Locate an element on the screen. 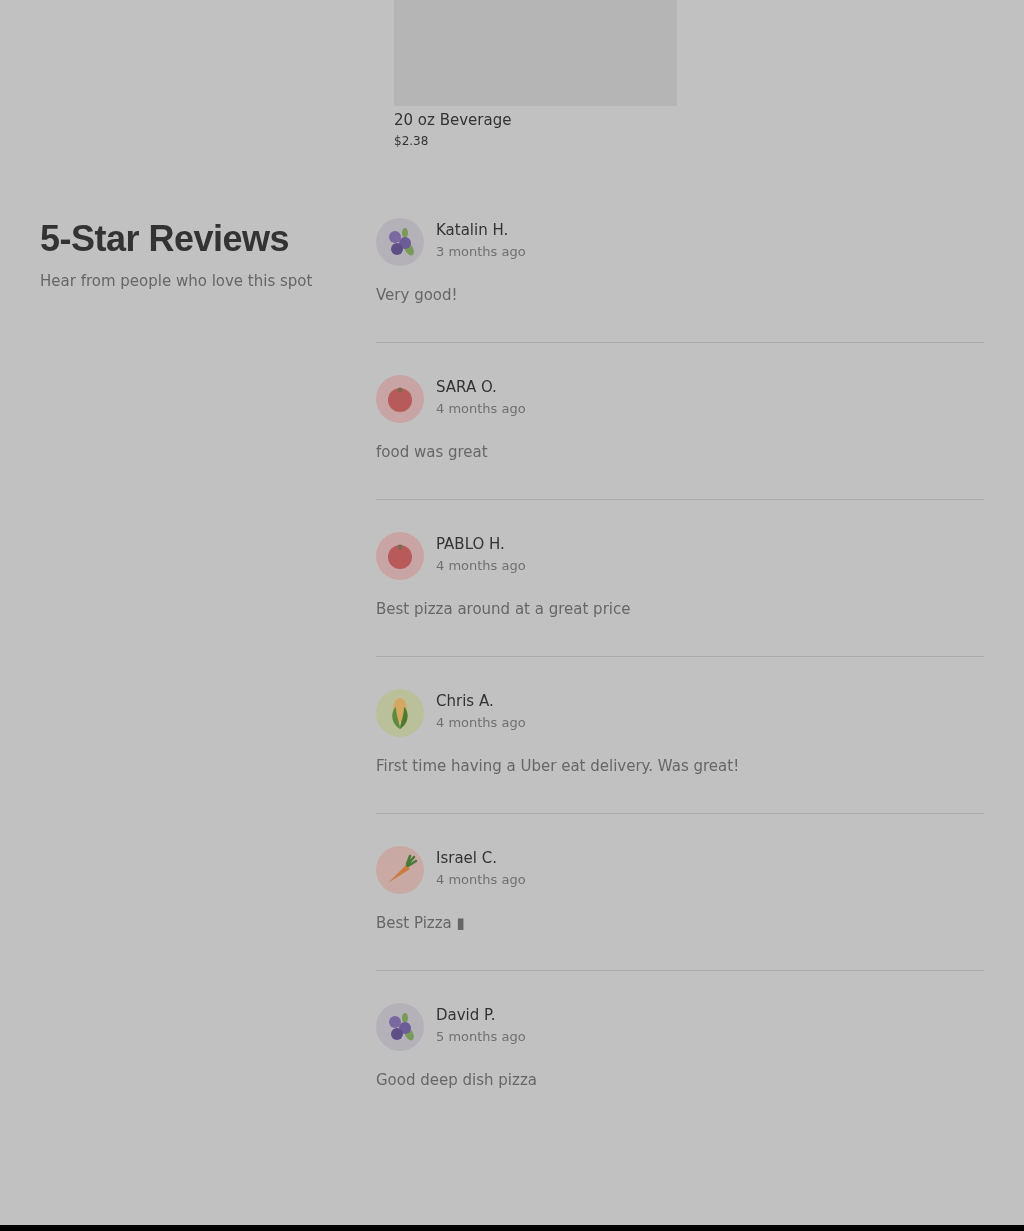 The image size is (1024, 1231). reviewer-name: Chris A. is located at coordinates (465, 701).